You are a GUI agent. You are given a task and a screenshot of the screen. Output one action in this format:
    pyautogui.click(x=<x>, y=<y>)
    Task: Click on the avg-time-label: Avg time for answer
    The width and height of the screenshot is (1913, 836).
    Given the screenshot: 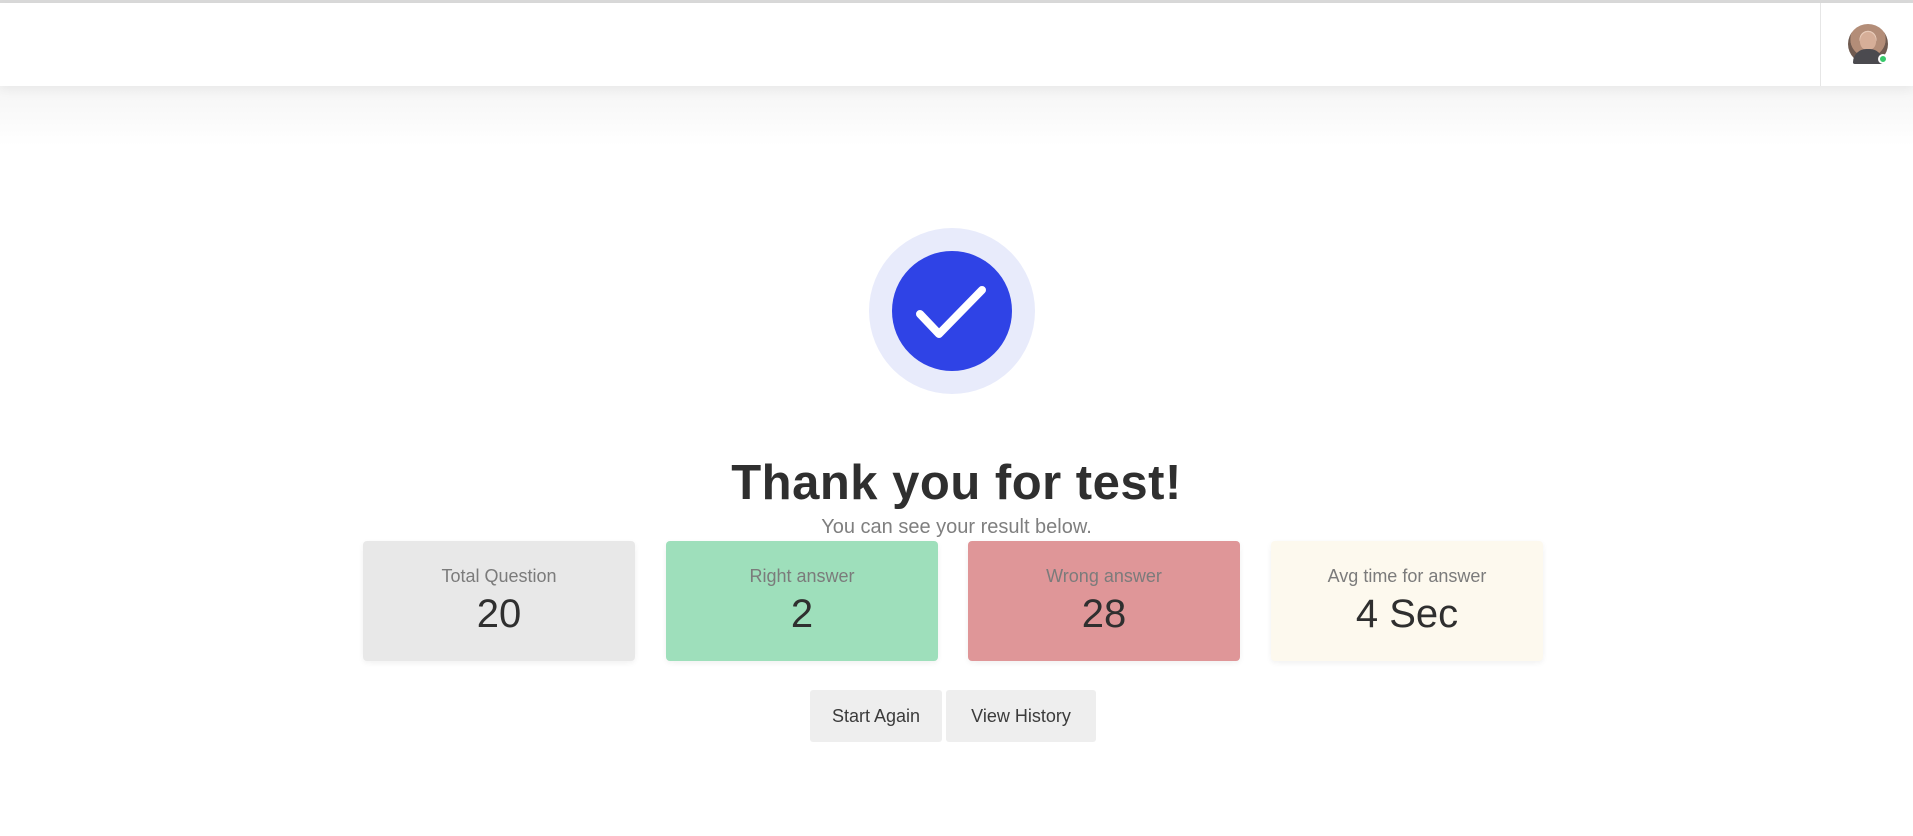 What is the action you would take?
    pyautogui.click(x=1407, y=576)
    